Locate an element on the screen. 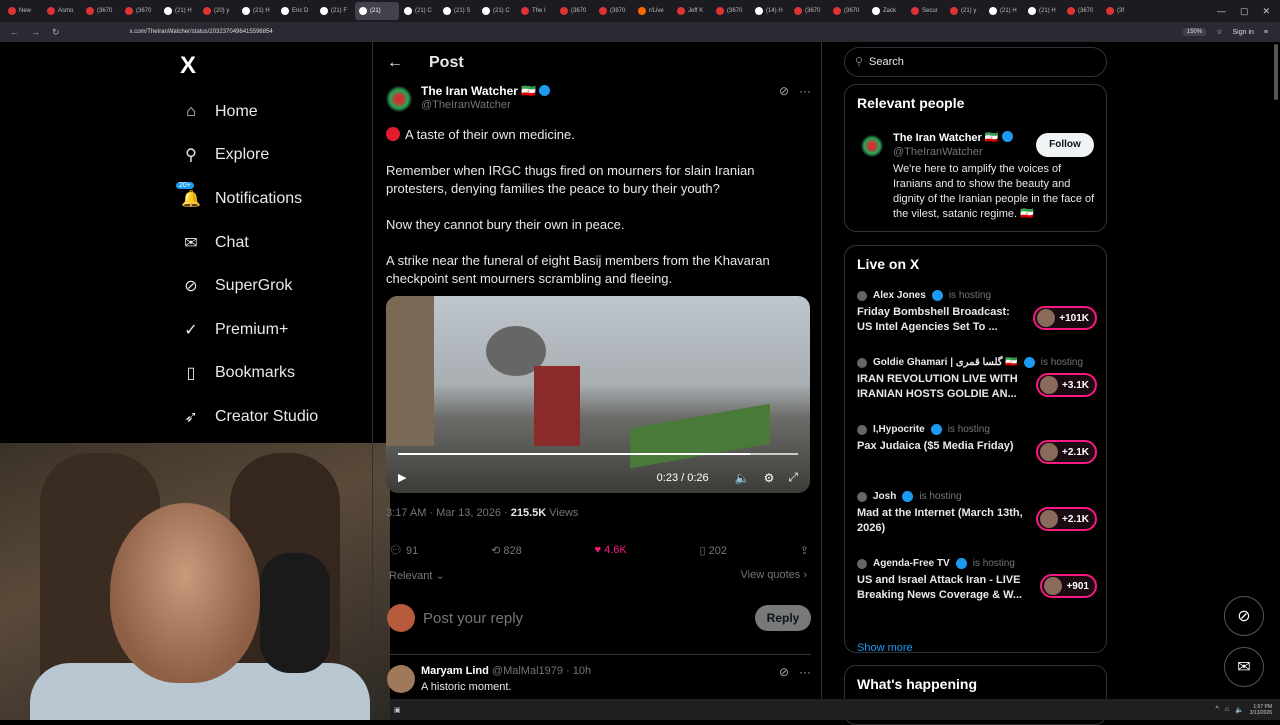 The height and width of the screenshot is (725, 1280). browser-tab: Asmo is located at coordinates (62, 11).